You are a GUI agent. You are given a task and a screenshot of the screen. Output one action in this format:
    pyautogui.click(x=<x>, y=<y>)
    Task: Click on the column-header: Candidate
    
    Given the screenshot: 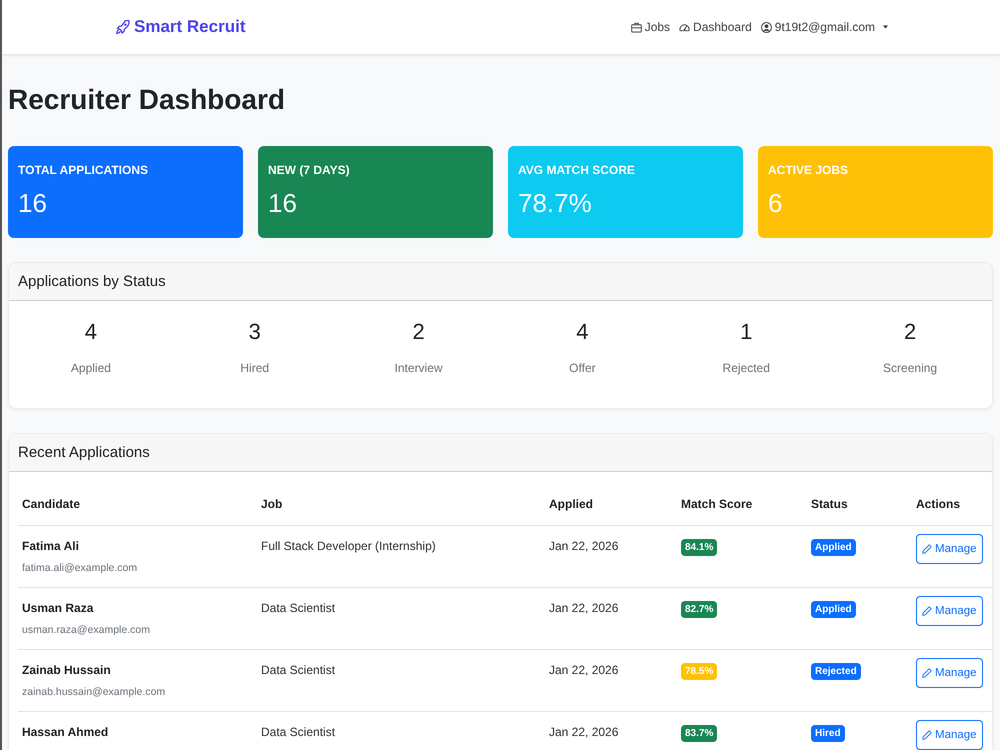 What is the action you would take?
    pyautogui.click(x=137, y=504)
    